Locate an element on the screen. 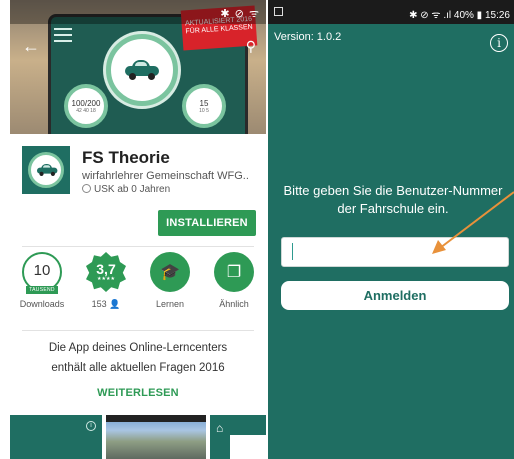  app-title: FS Theorie is located at coordinates (126, 157).